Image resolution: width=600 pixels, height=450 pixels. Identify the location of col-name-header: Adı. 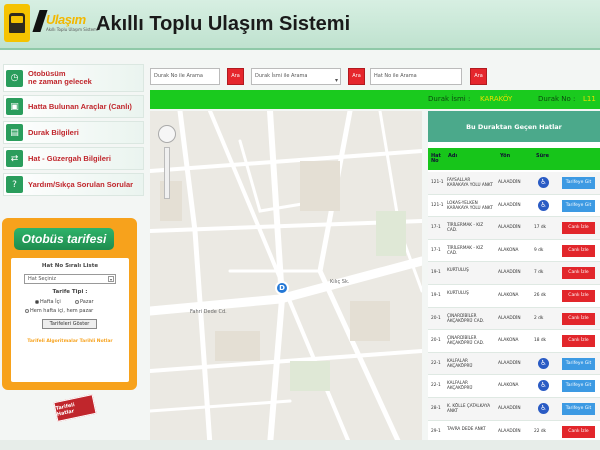
(453, 156).